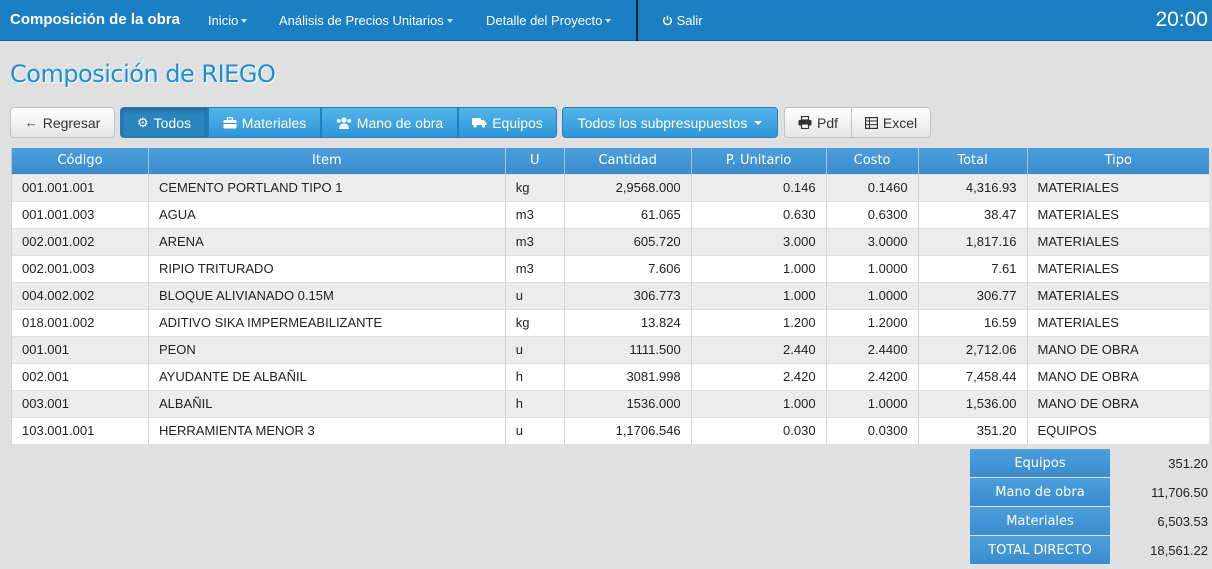 This screenshot has width=1212, height=569. What do you see at coordinates (544, 20) in the screenshot?
I see `nav-detalle-label: Detalle del Proyecto` at bounding box center [544, 20].